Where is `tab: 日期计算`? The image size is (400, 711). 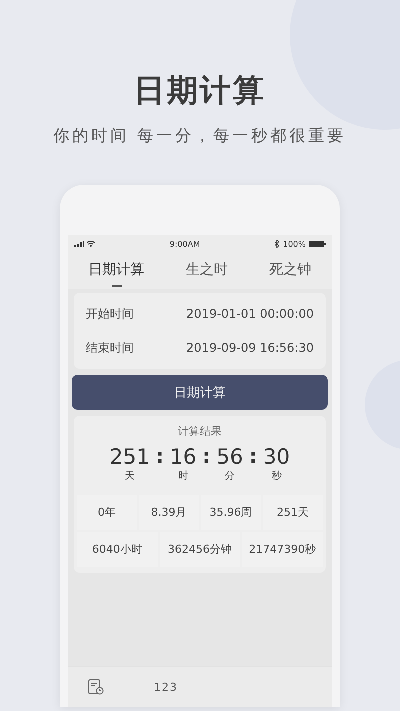 tab: 日期计算 is located at coordinates (116, 275).